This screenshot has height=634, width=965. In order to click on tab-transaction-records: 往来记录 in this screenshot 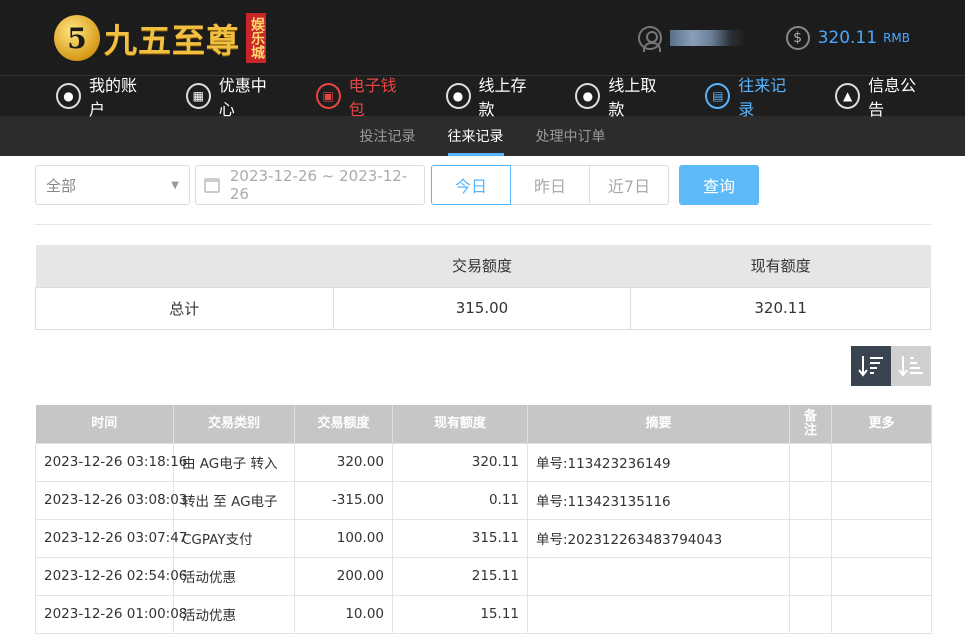, I will do `click(475, 136)`.